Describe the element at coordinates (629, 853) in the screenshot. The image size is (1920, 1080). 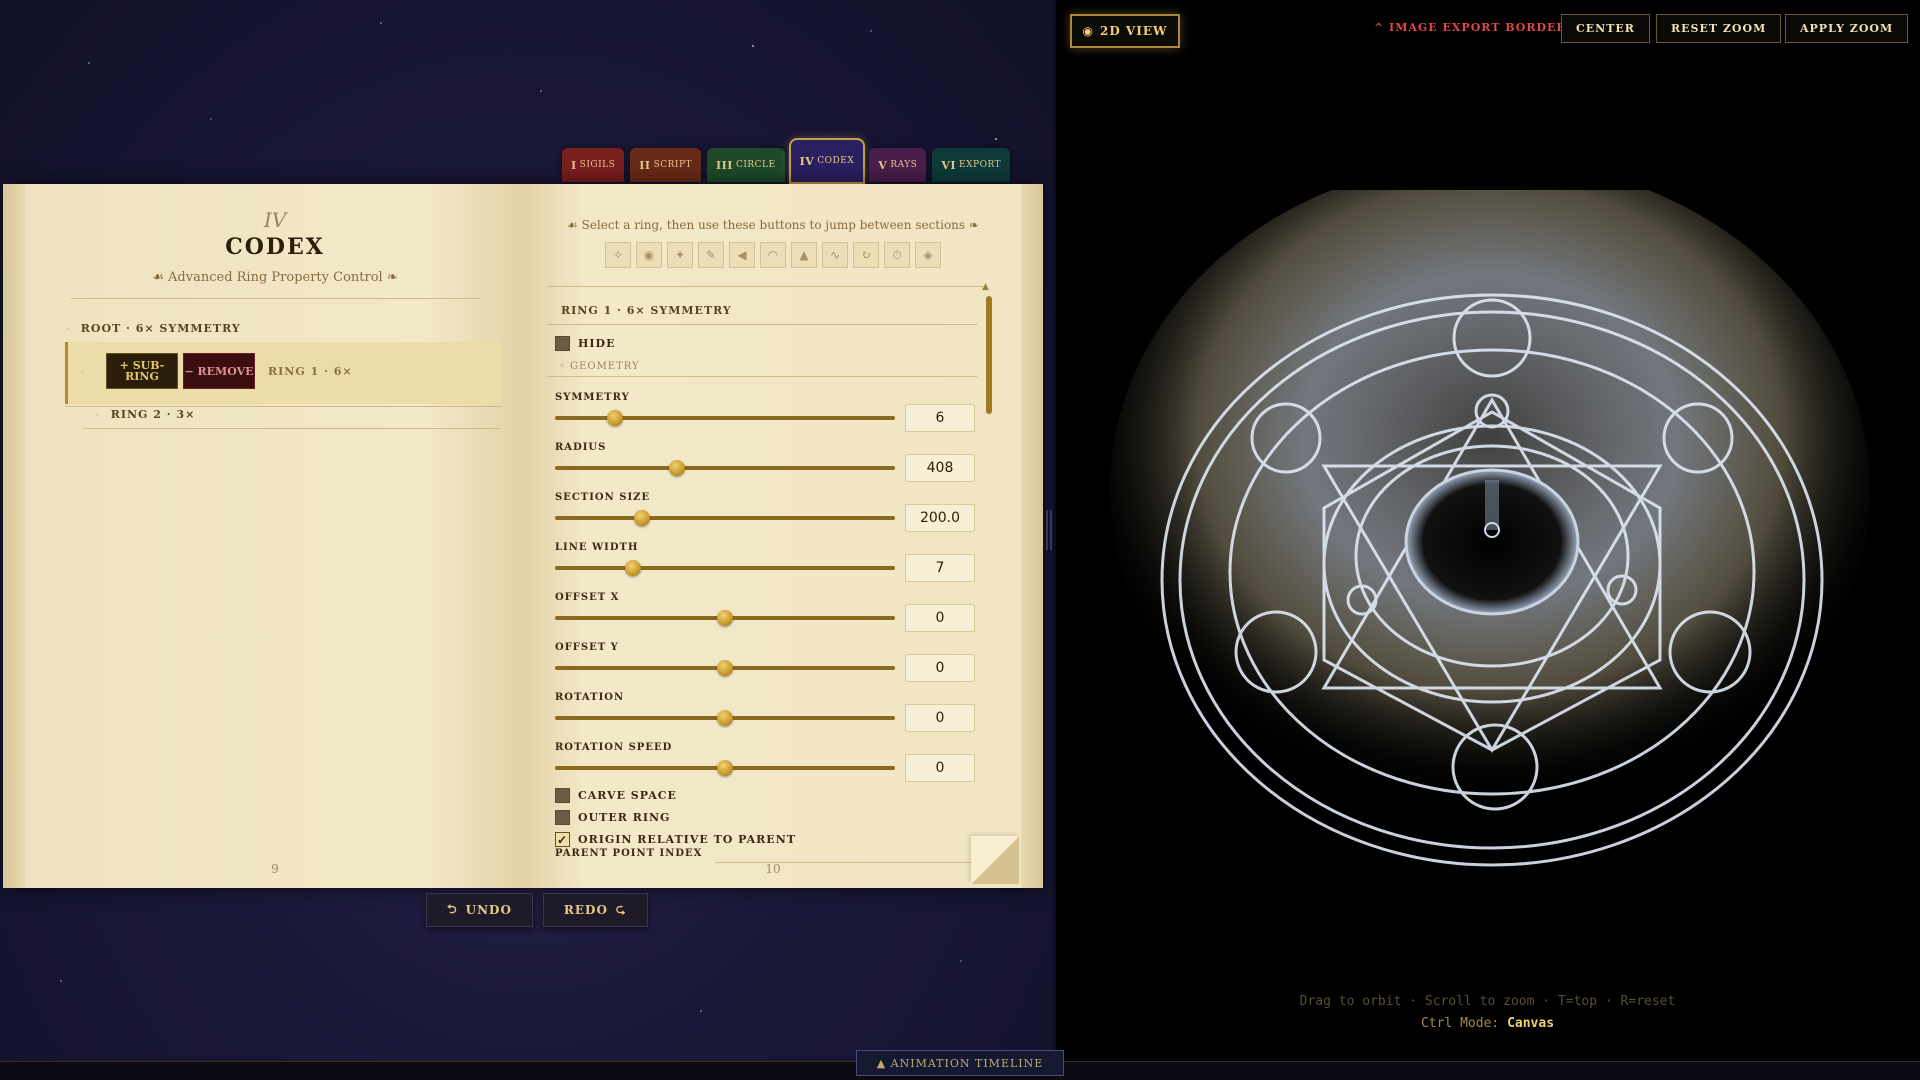
I see `parent-point-index-label: PARENT POINT INDEX` at that location.